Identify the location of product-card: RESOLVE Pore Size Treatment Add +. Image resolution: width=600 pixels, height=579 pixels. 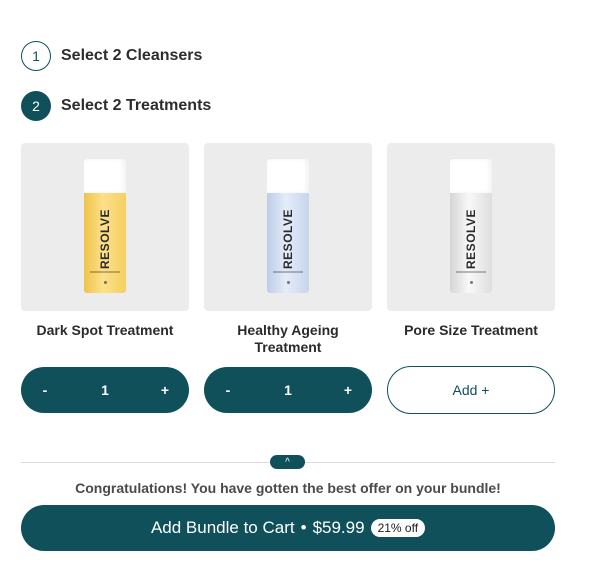
(471, 278).